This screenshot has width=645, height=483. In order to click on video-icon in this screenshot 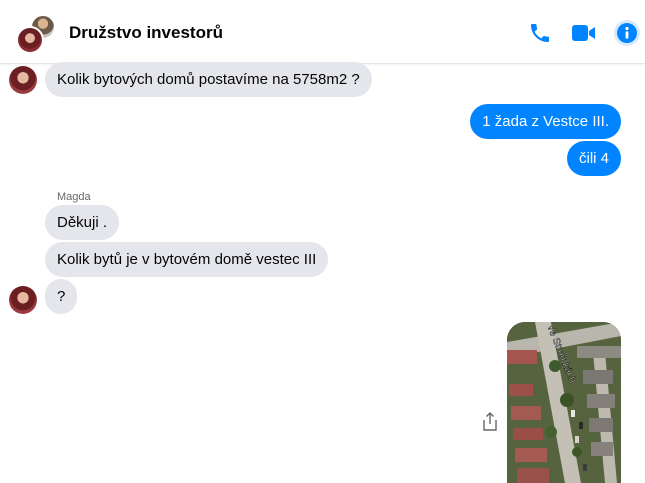, I will do `click(583, 33)`.